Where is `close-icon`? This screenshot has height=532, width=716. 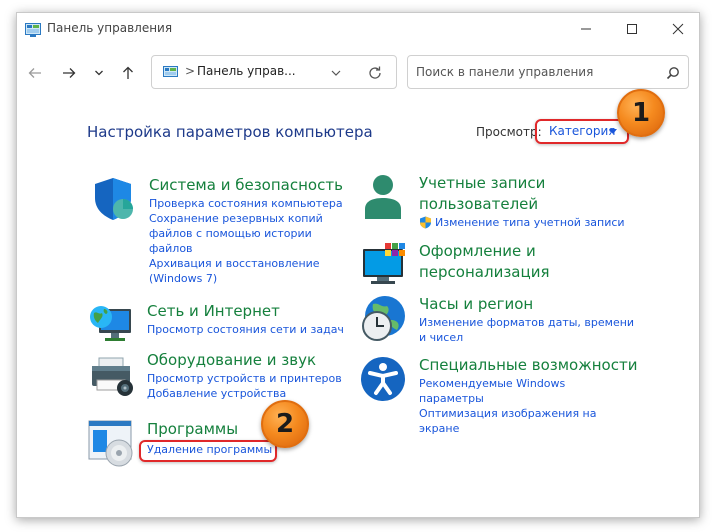
close-icon is located at coordinates (678, 29).